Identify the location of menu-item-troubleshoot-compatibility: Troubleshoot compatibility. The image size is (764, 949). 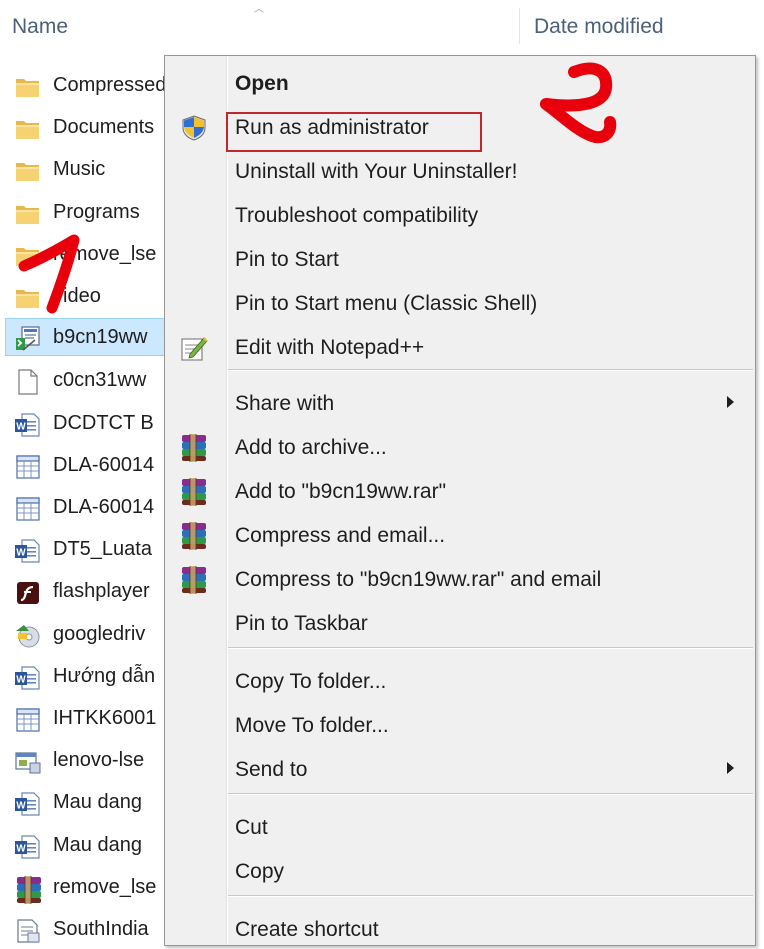
(460, 214).